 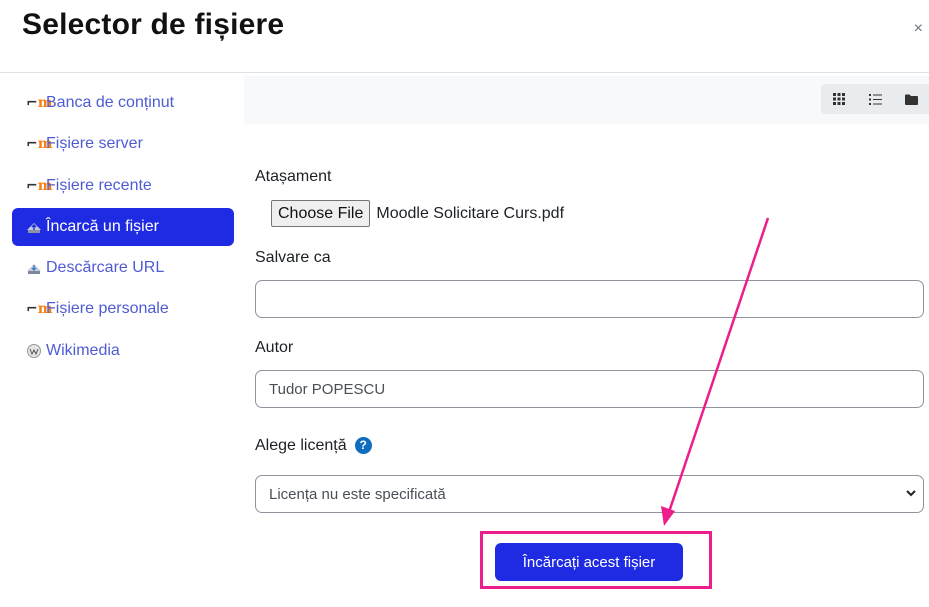 I want to click on sidebar-item-label: Fișiere server, so click(x=94, y=144).